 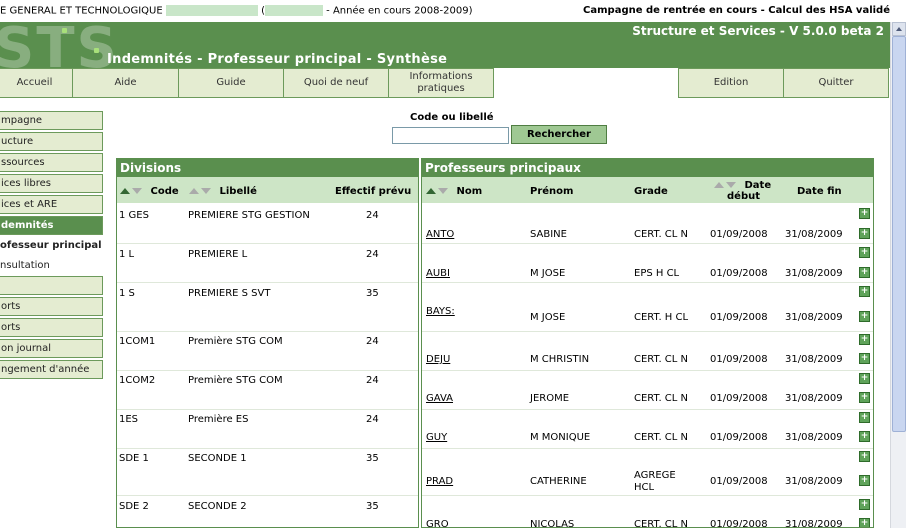 I want to click on prof-grade: CERT. CL N, so click(x=661, y=398).